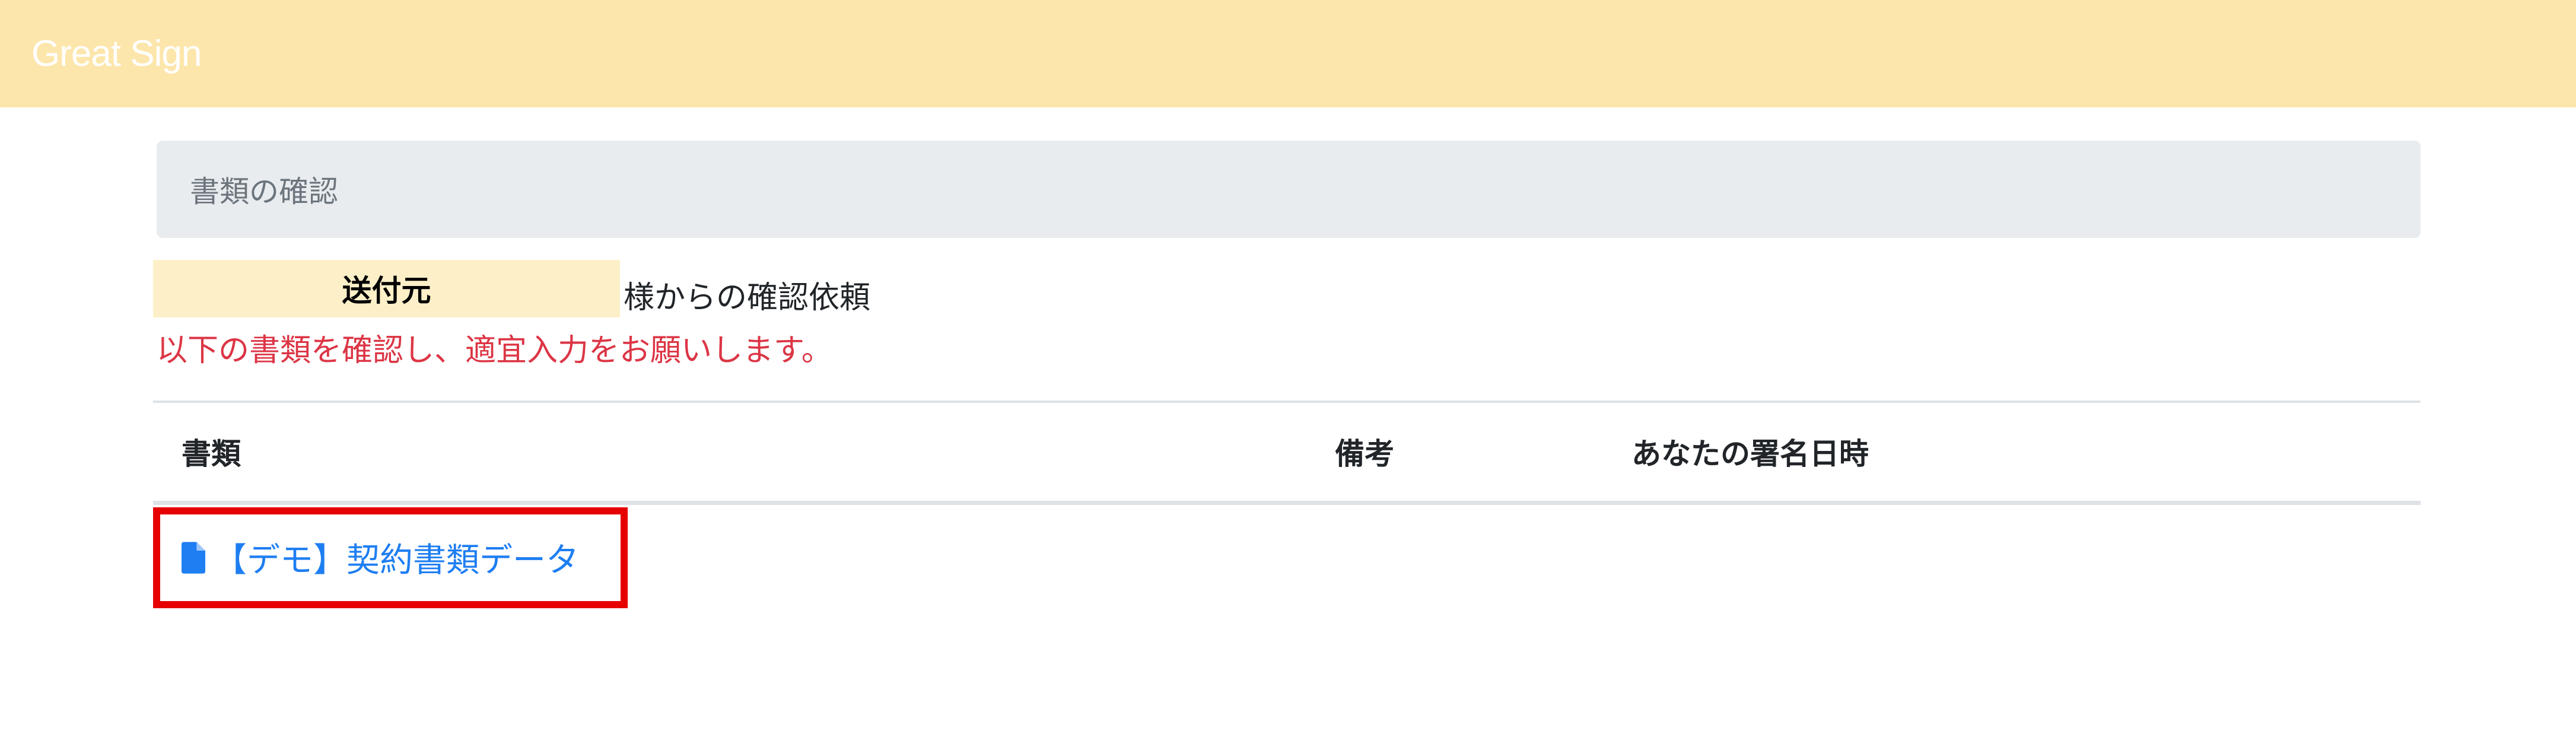 This screenshot has height=734, width=2576. What do you see at coordinates (494, 350) in the screenshot?
I see `instruction-text: 以下の書類を確認し、適宜入力をお願いします。` at bounding box center [494, 350].